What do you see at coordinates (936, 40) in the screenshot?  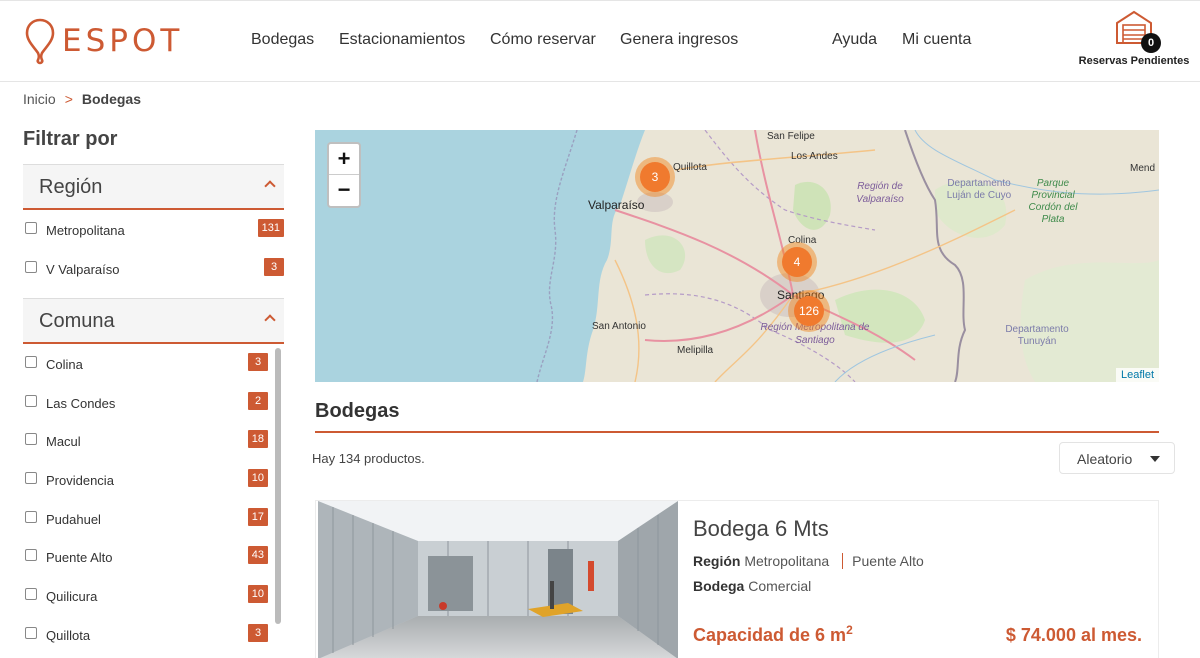 I see `nav-mi-cuenta: Mi cuenta` at bounding box center [936, 40].